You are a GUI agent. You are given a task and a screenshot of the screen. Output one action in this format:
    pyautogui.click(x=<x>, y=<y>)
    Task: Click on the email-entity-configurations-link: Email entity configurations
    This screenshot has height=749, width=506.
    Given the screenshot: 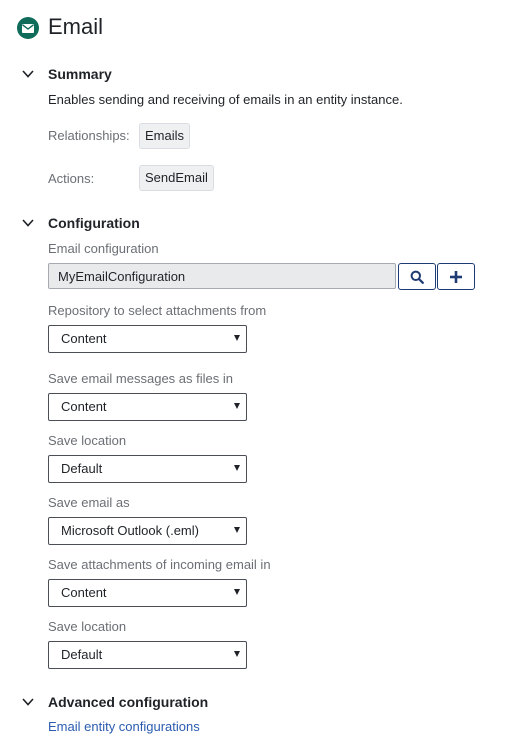 What is the action you would take?
    pyautogui.click(x=124, y=726)
    